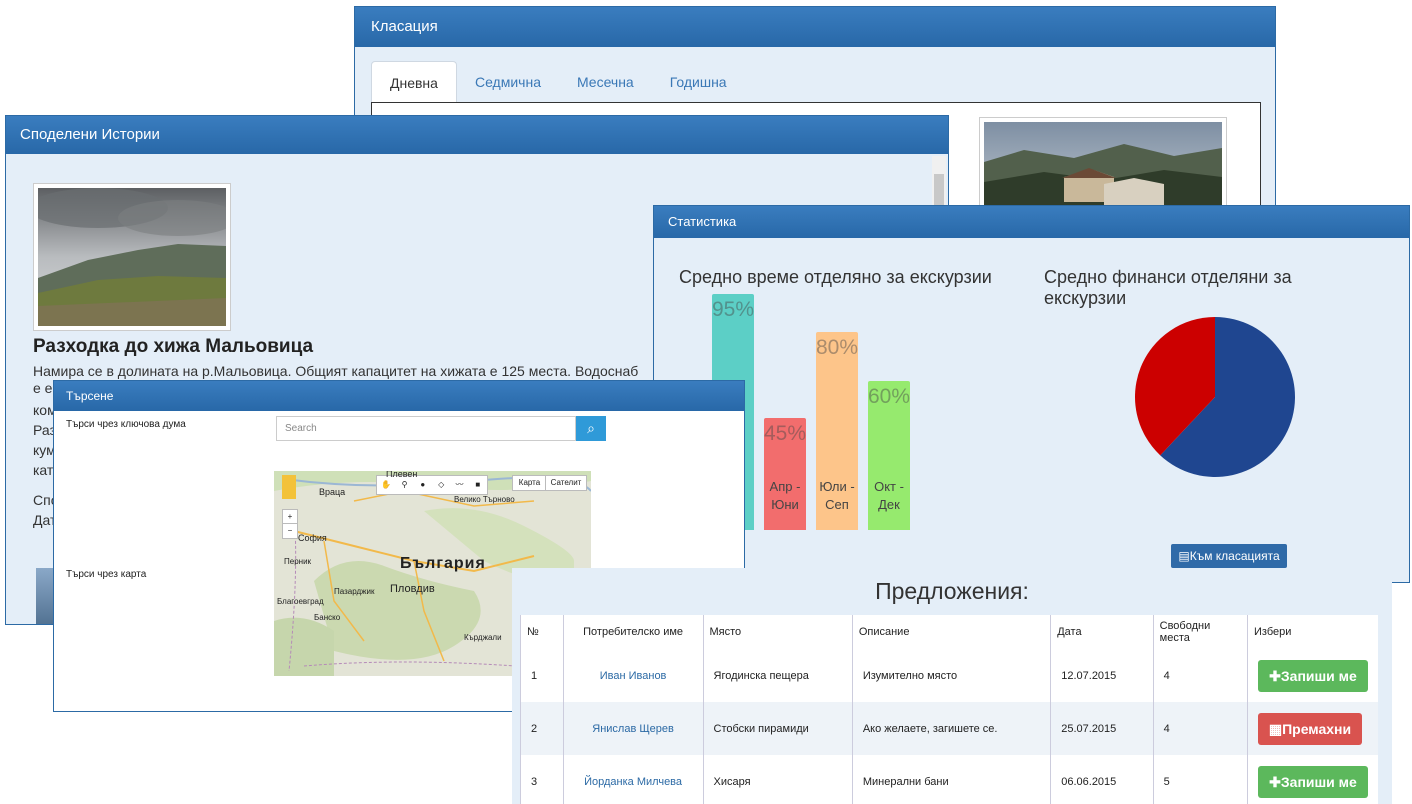  What do you see at coordinates (1312, 632) in the screenshot?
I see `col-header-choose: Избери` at bounding box center [1312, 632].